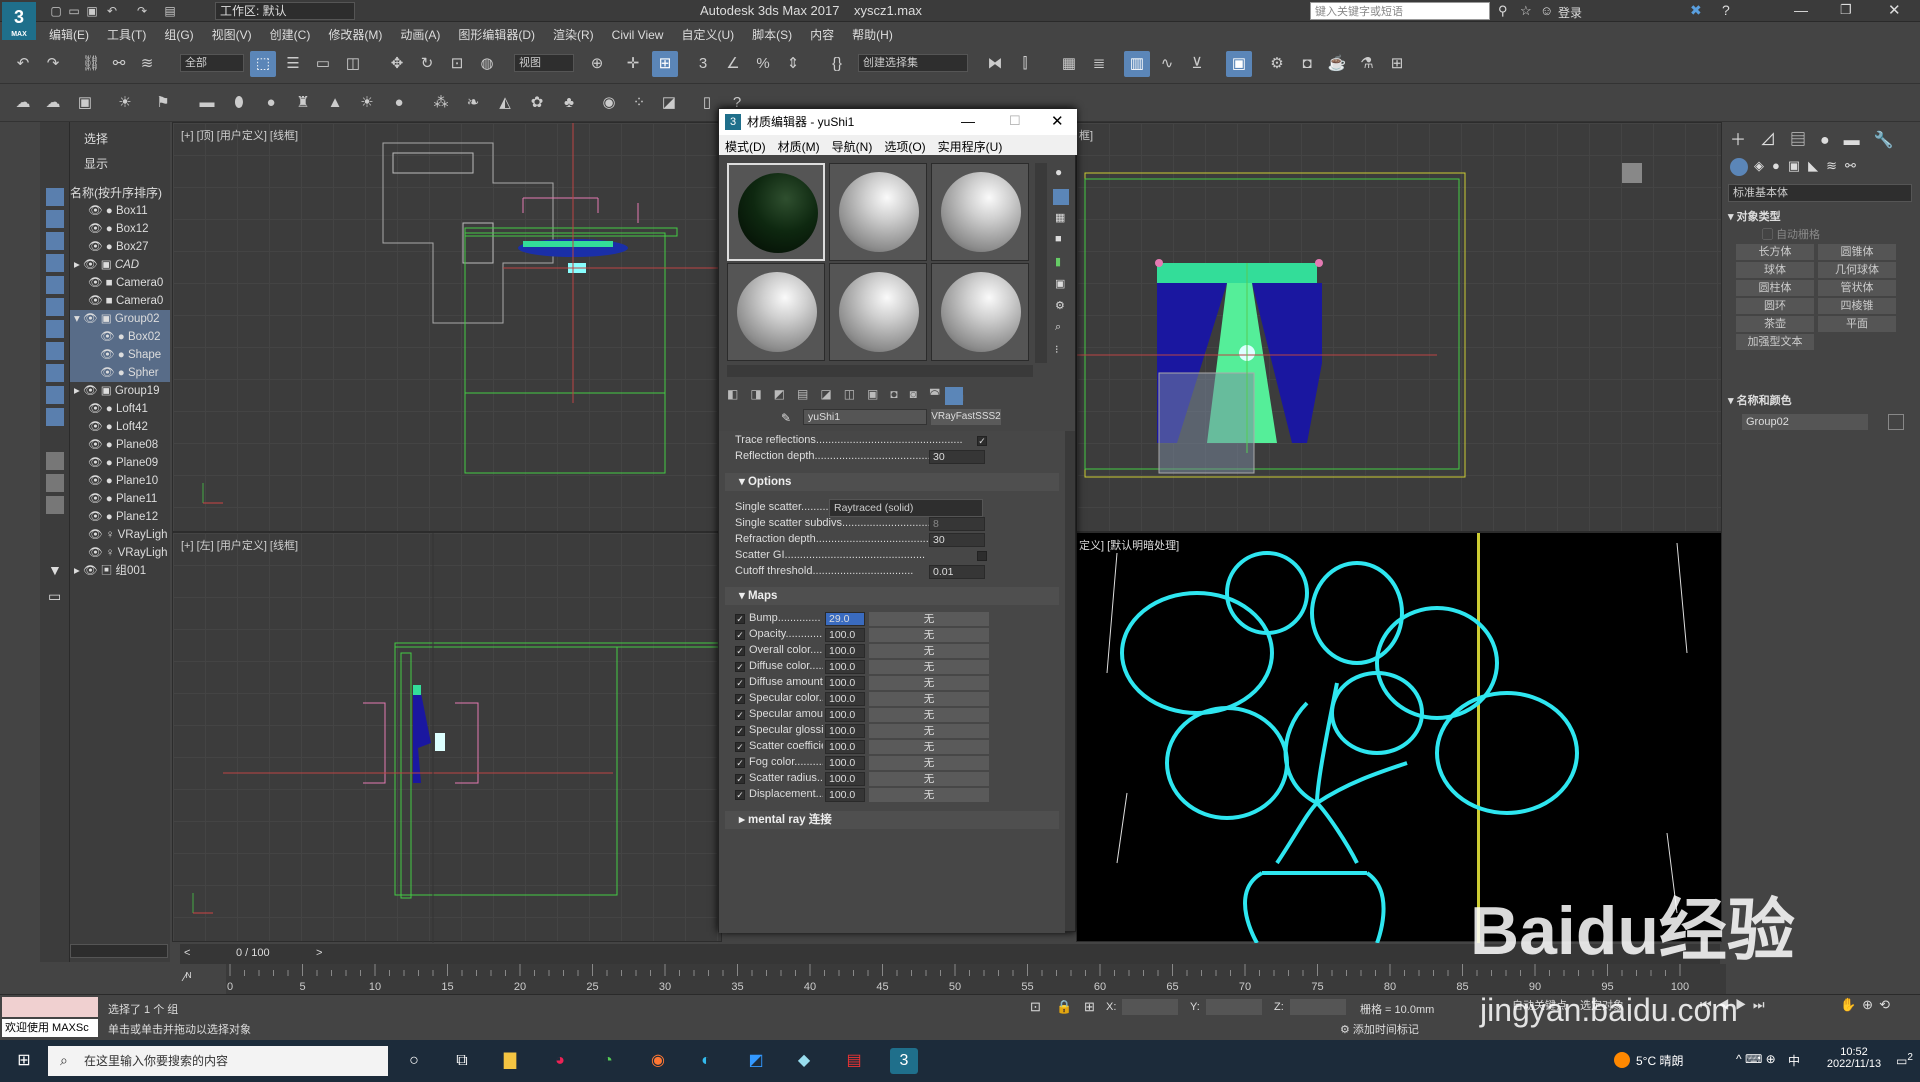  I want to click on scene-item: ▸ 👁 ▣ Group19, so click(120, 391).